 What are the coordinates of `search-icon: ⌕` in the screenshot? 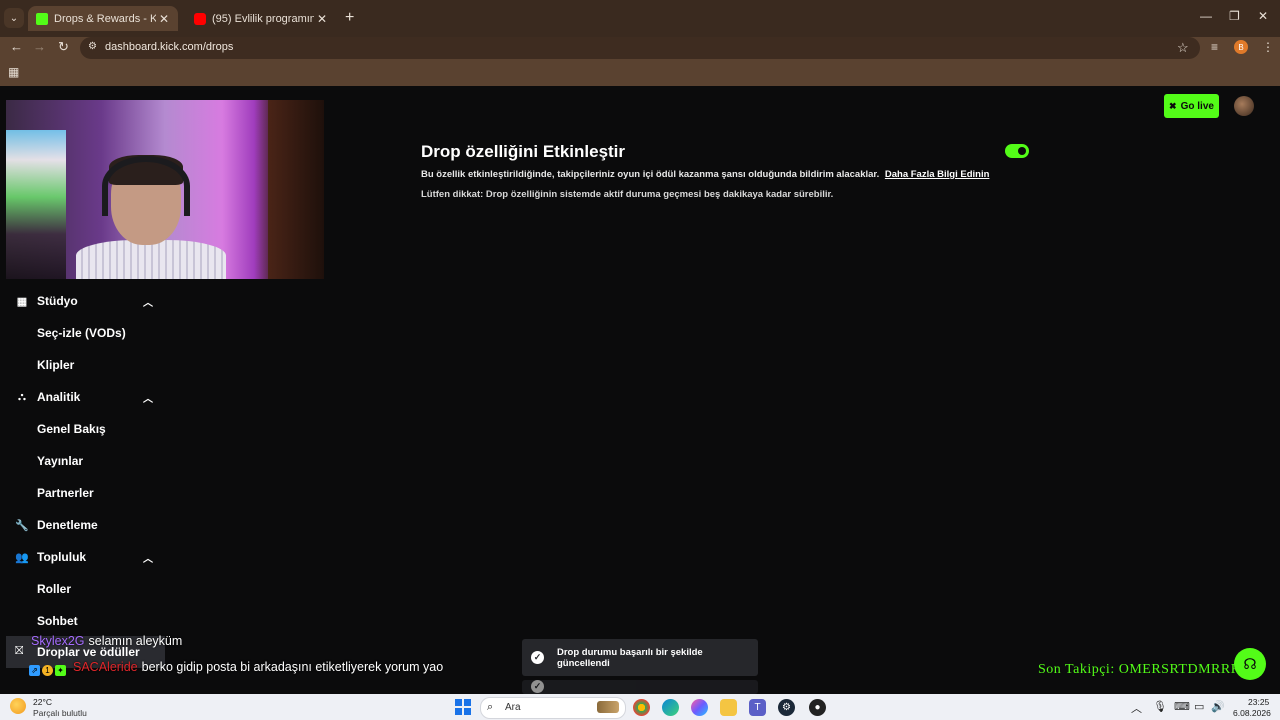 It's located at (490, 707).